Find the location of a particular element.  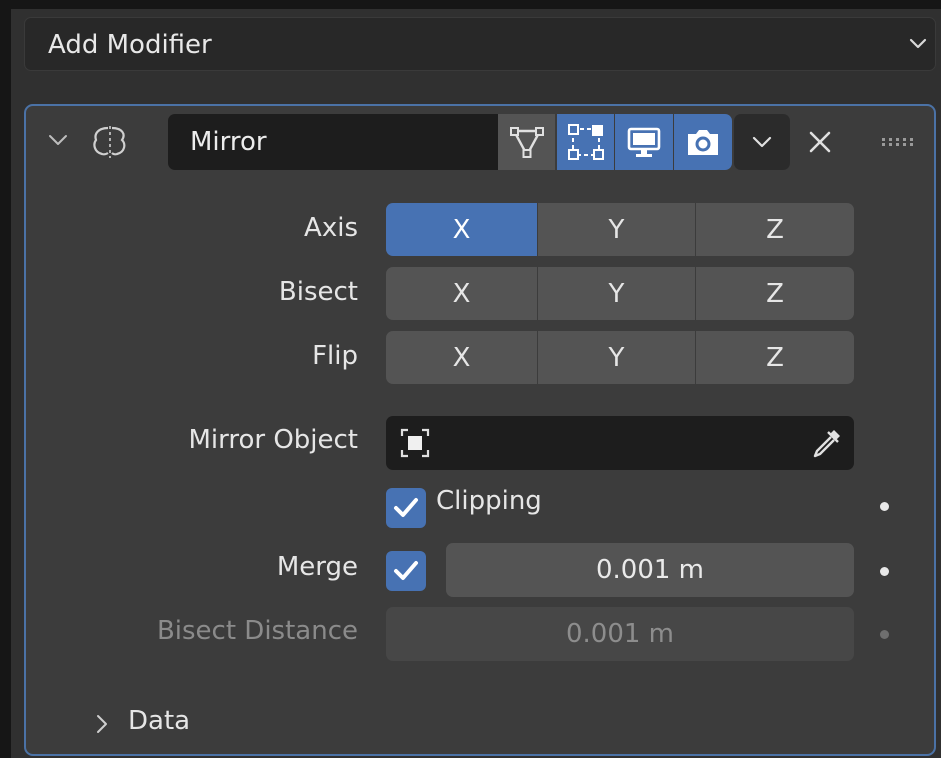

left-strip is located at coordinates (5, 379).